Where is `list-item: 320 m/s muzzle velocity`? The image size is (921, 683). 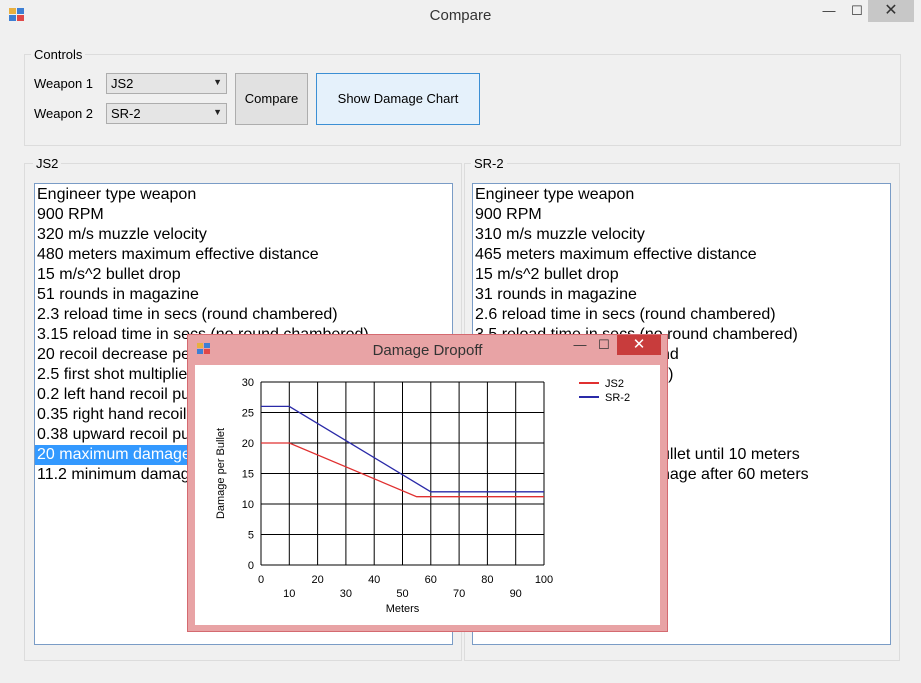 list-item: 320 m/s muzzle velocity is located at coordinates (243, 235).